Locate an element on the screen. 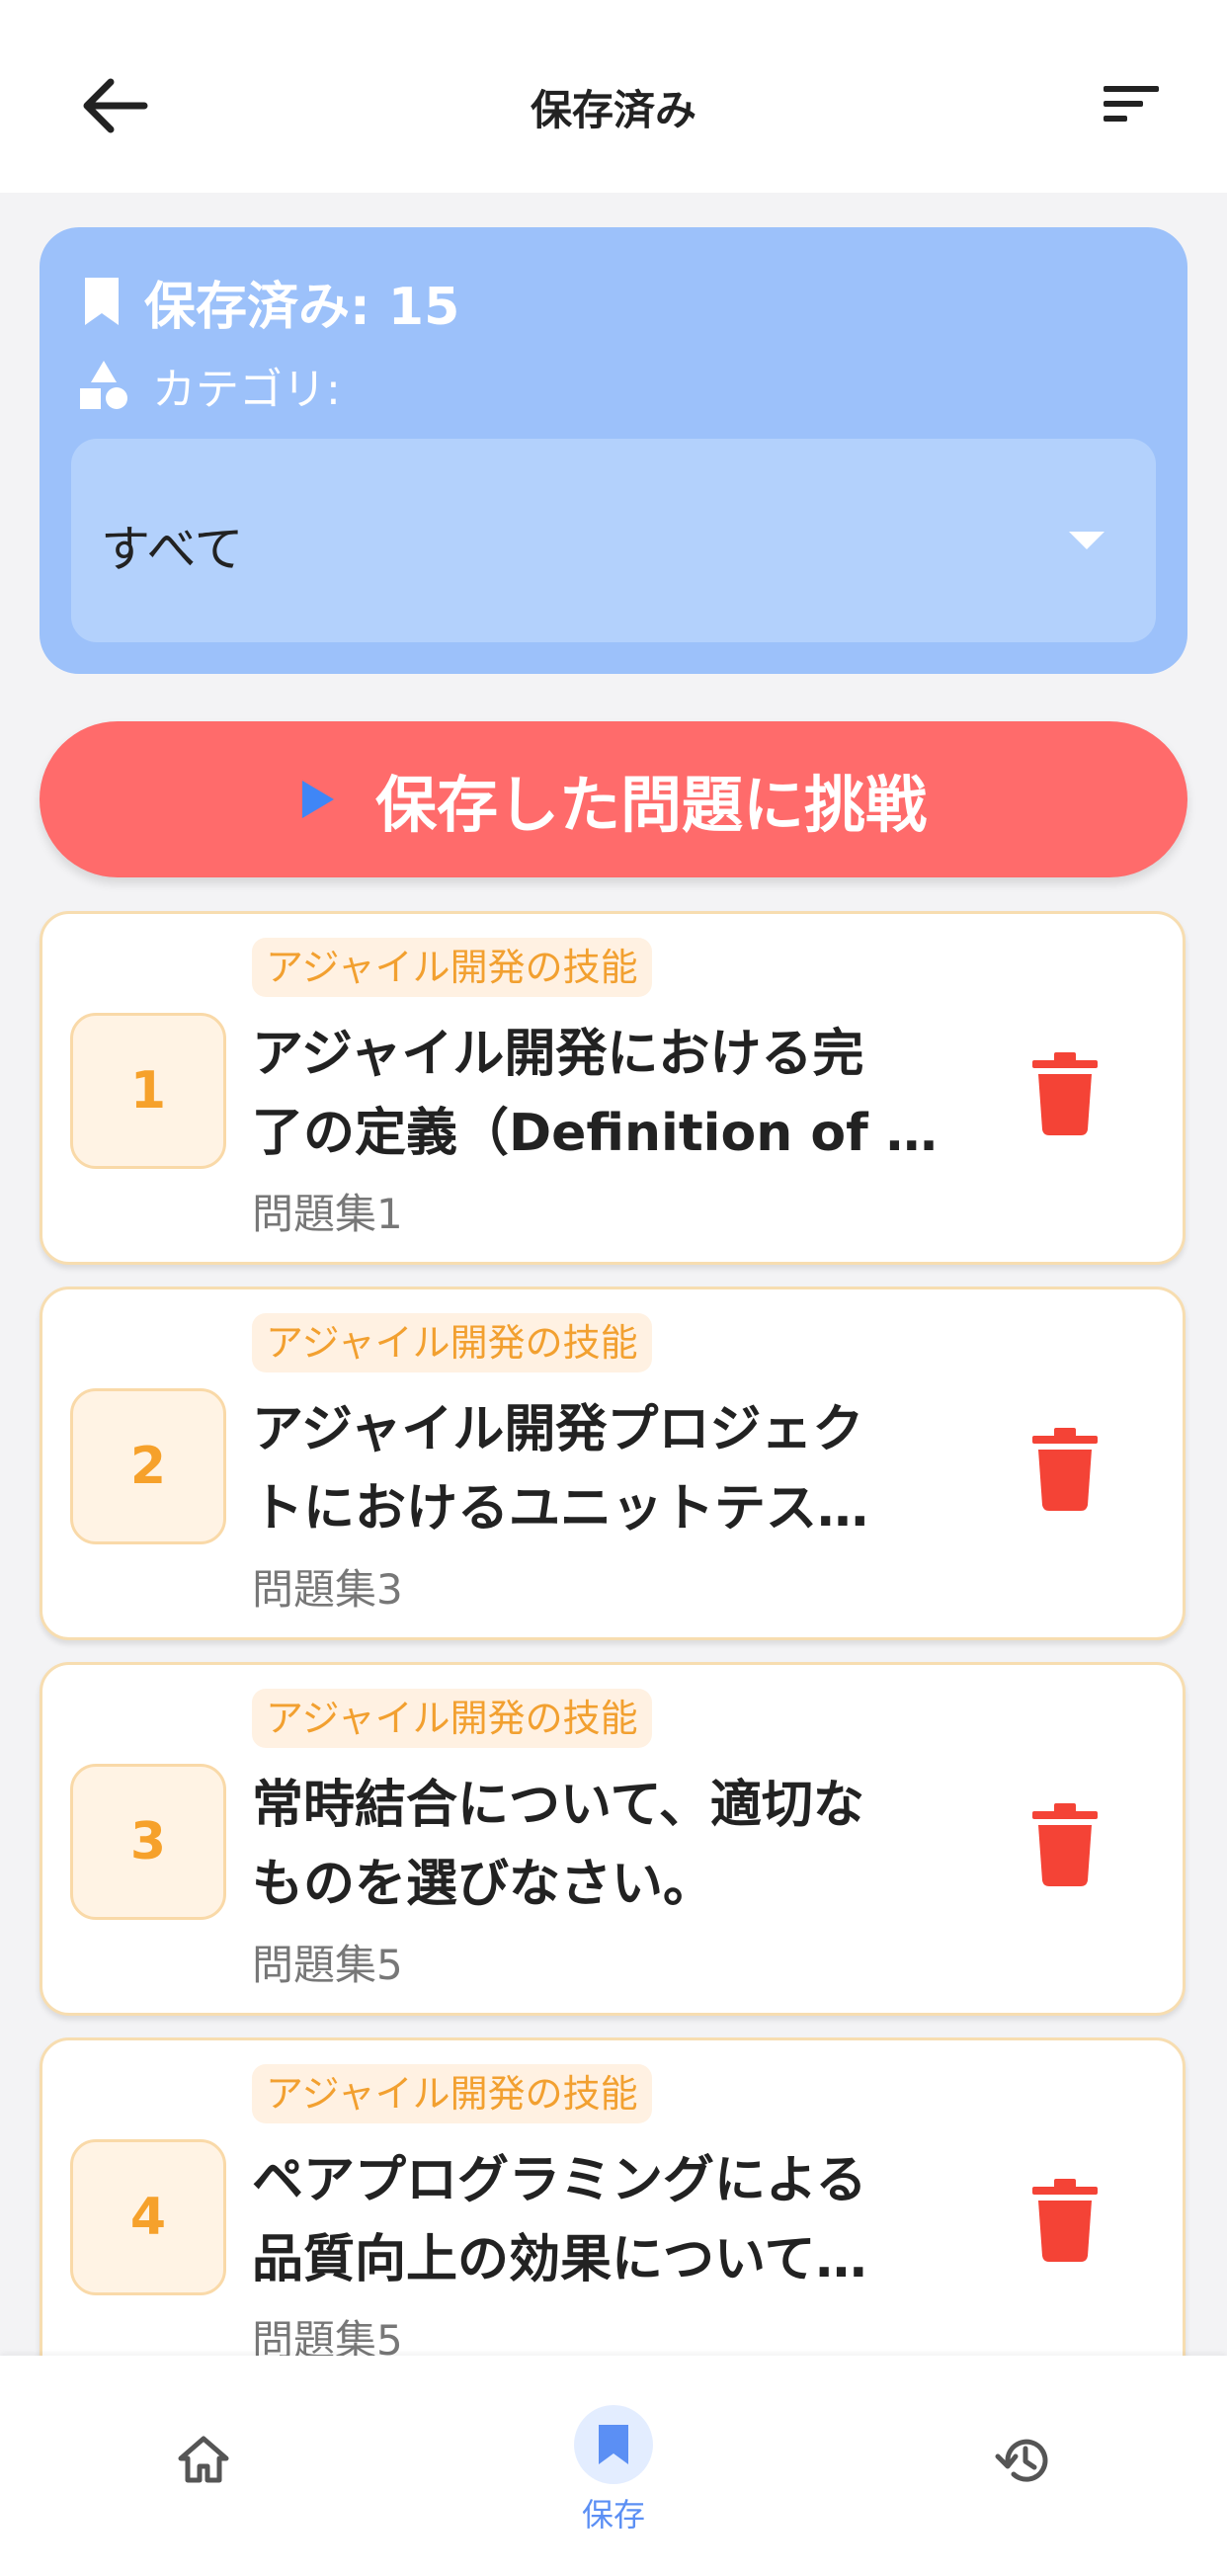  home-icon is located at coordinates (203, 2459).